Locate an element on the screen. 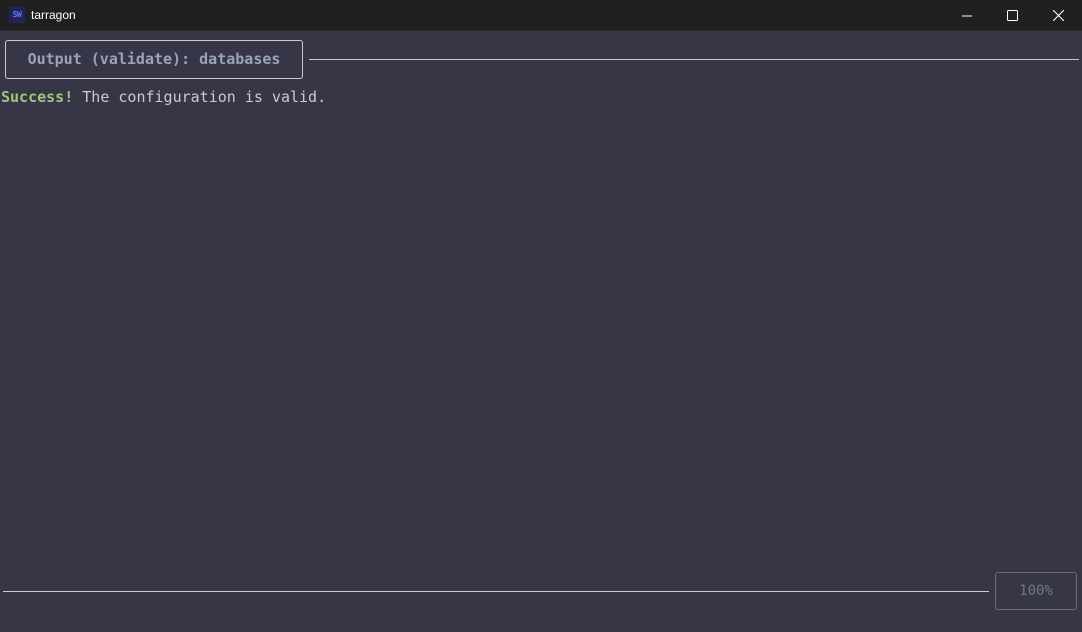  output-message: The configuration is valid. is located at coordinates (200, 97).